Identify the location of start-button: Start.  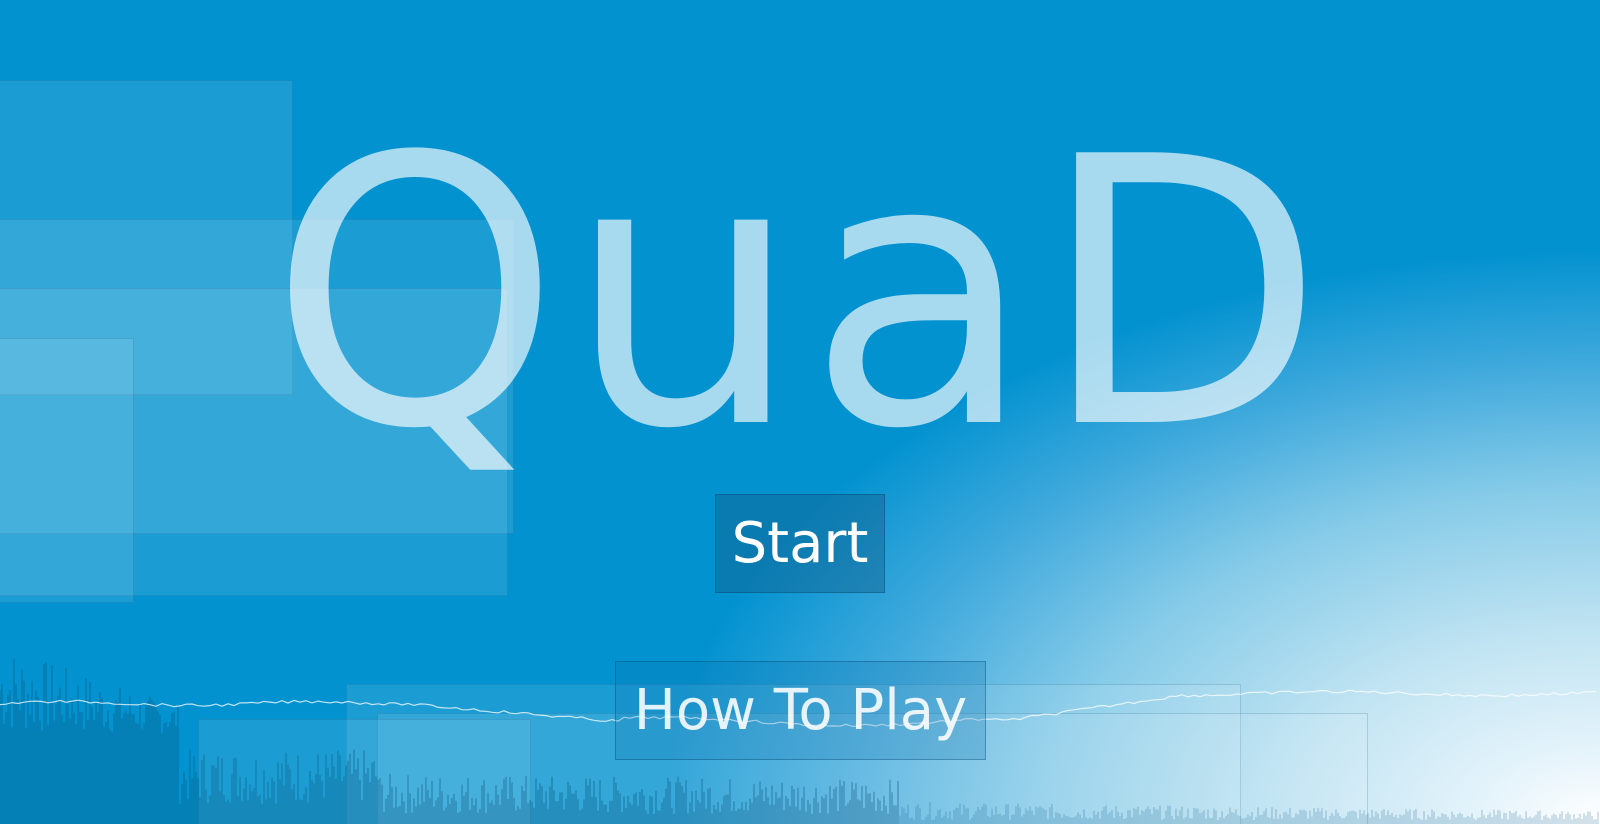
(800, 543).